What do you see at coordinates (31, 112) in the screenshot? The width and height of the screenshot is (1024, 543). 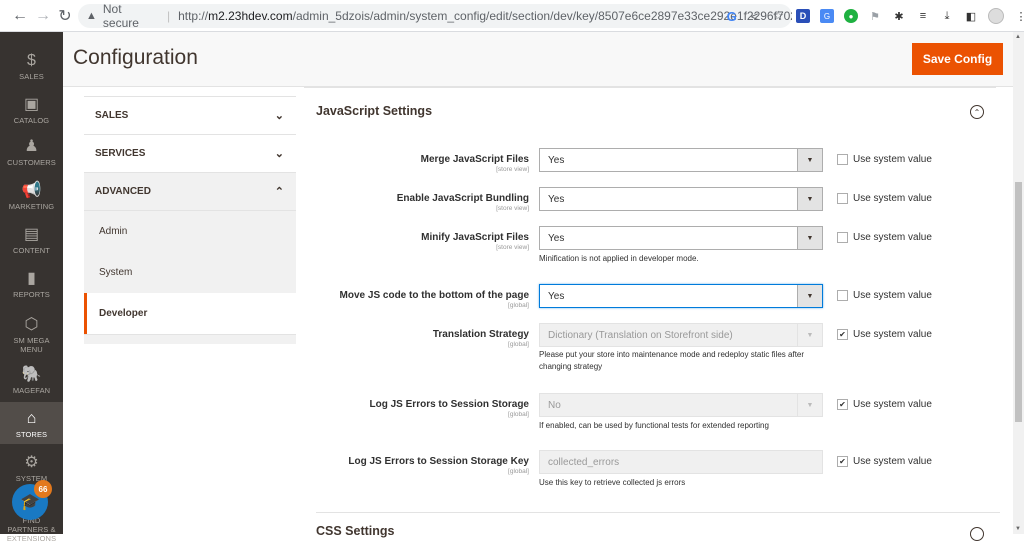 I see `menu-item-catalog: ▣ CATALOG` at bounding box center [31, 112].